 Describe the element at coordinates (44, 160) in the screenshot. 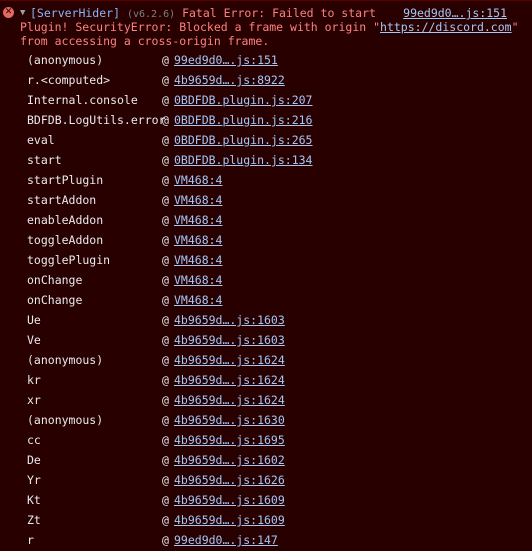

I see `stack-frame-function: start` at that location.